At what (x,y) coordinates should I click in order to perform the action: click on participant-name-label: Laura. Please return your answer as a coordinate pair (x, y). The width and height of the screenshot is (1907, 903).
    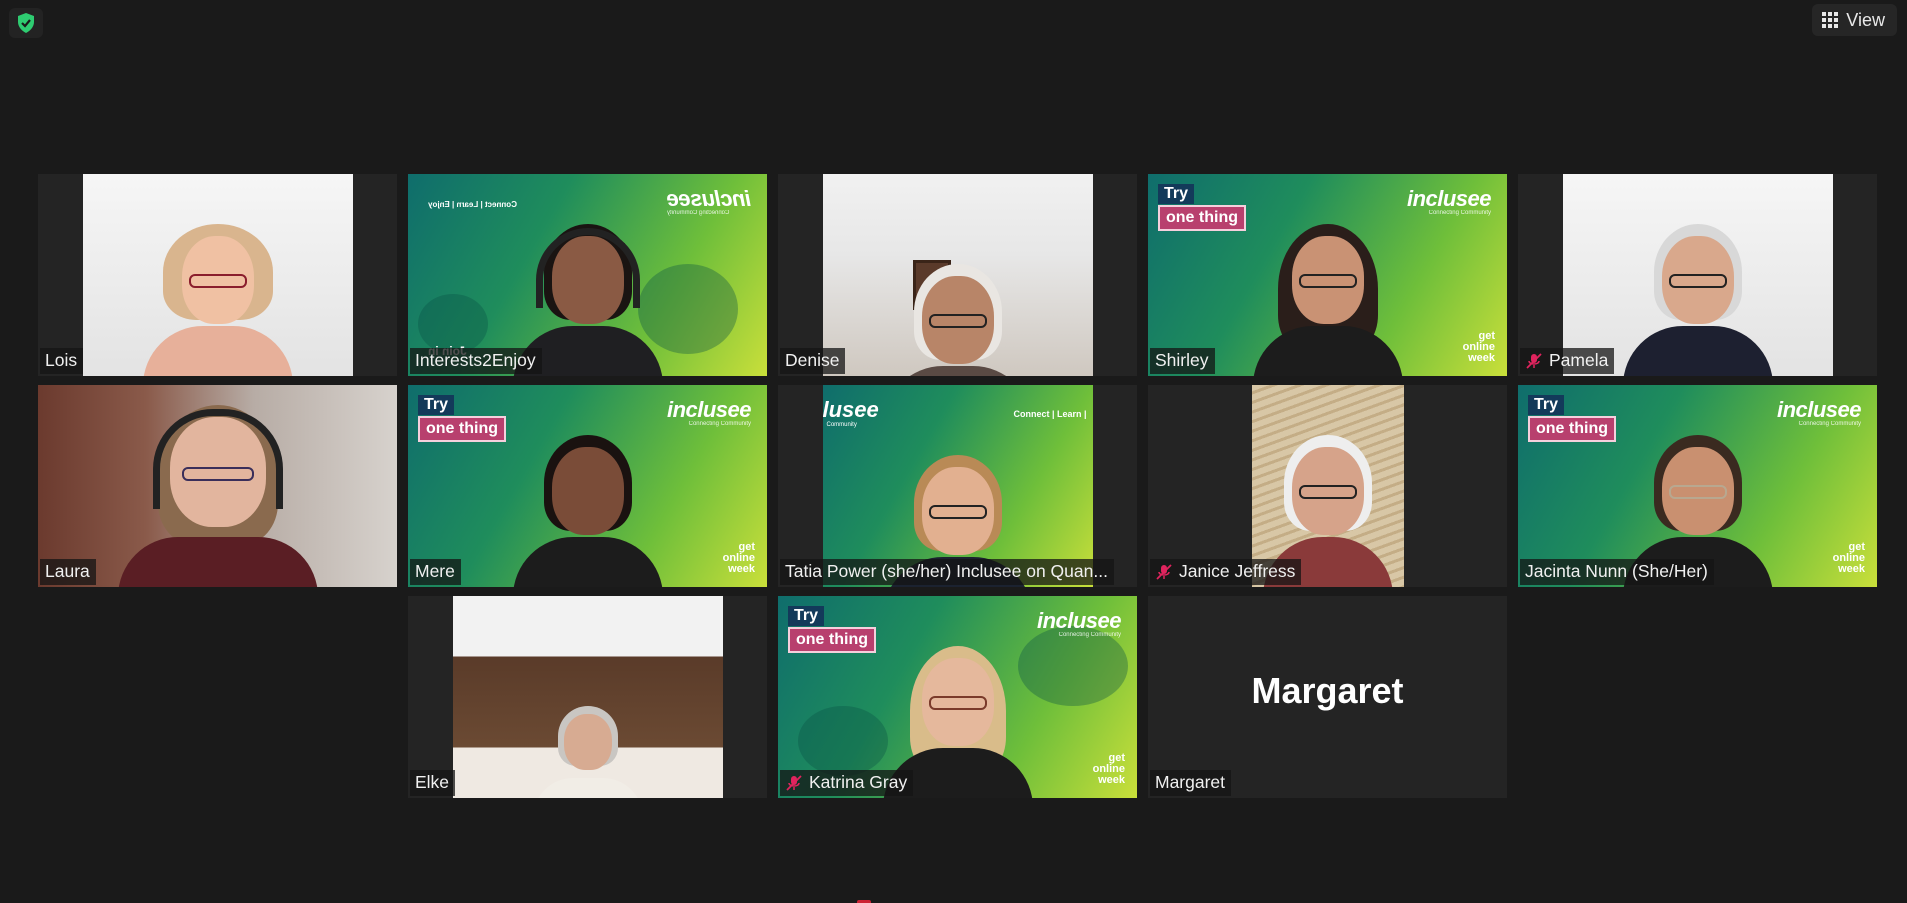
    Looking at the image, I should click on (68, 572).